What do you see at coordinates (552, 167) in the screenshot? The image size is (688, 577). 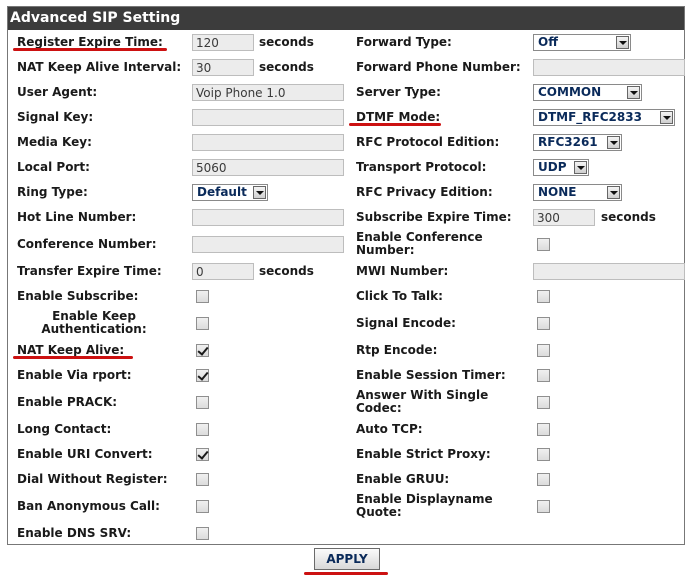 I see `transport-protocol-value: UDP` at bounding box center [552, 167].